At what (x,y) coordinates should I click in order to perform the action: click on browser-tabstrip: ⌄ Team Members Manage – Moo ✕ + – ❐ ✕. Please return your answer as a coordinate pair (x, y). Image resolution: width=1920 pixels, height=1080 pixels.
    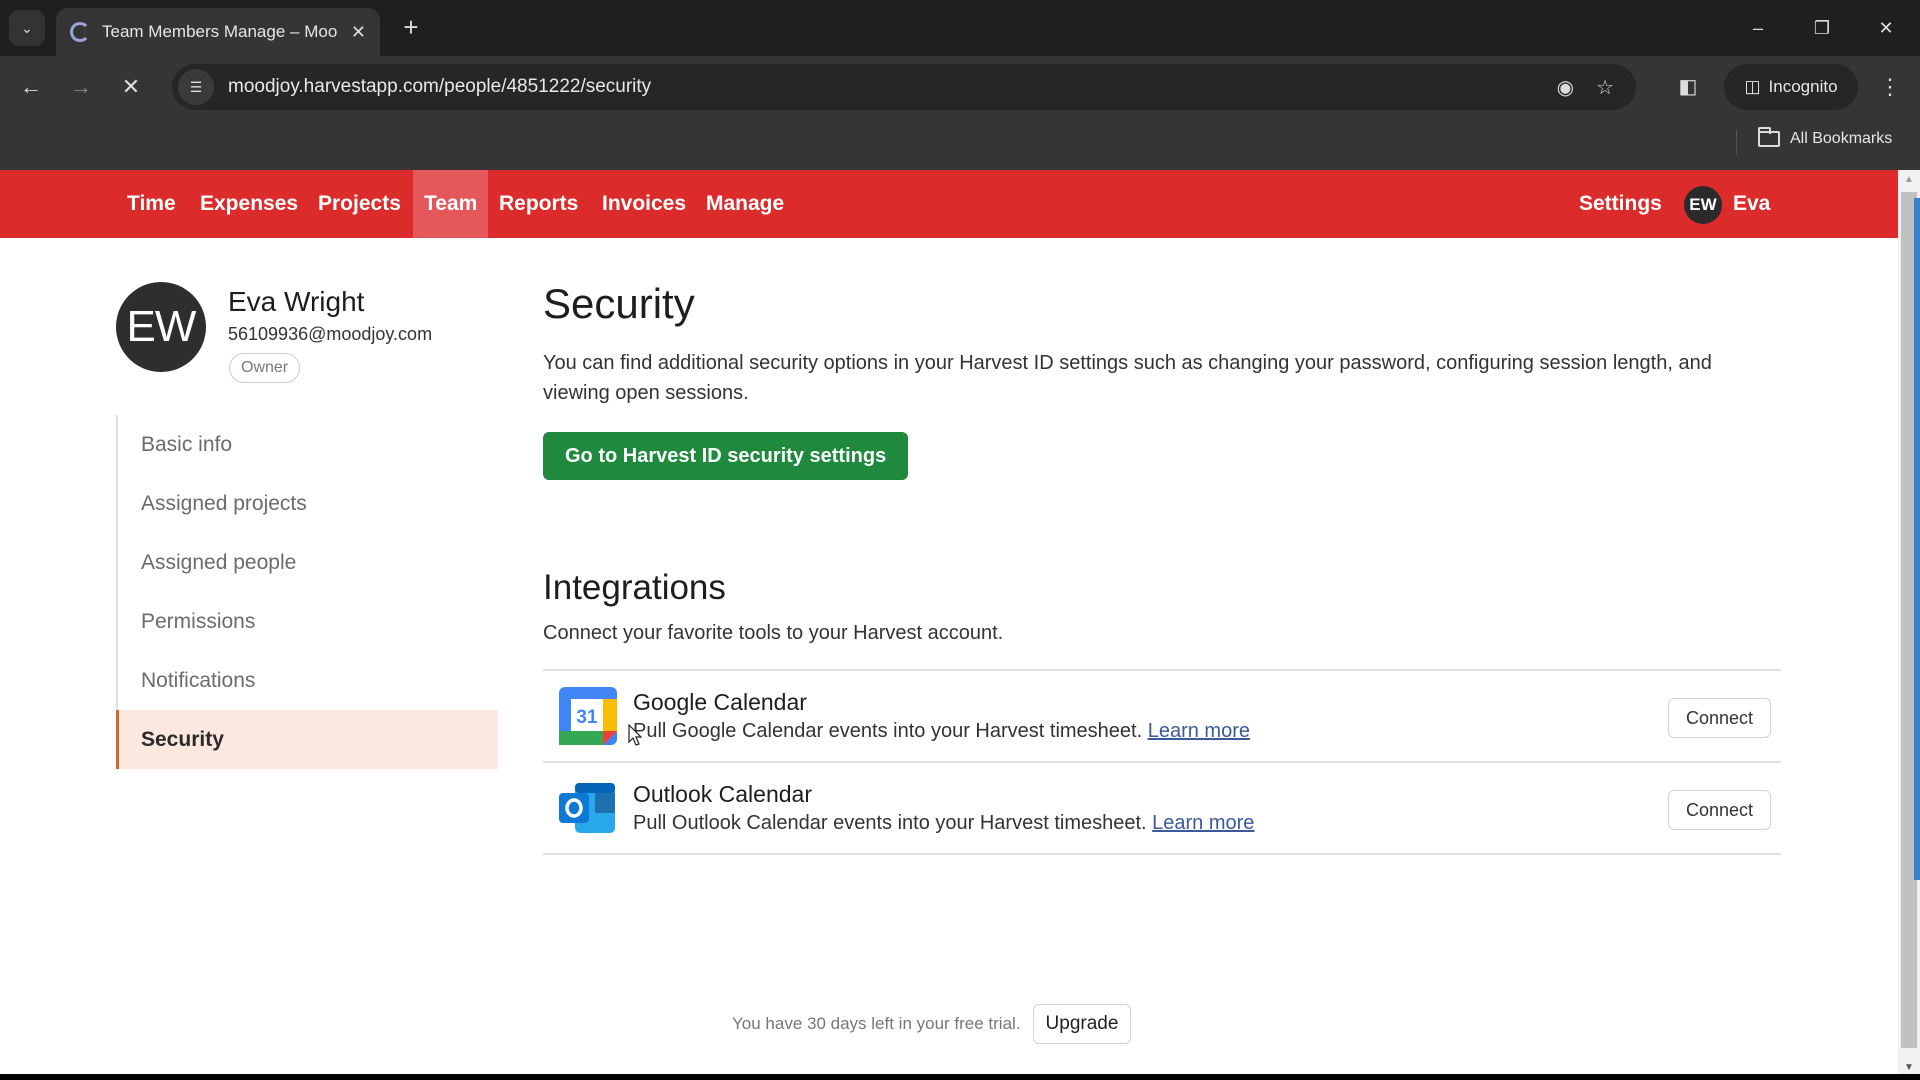
    Looking at the image, I should click on (960, 28).